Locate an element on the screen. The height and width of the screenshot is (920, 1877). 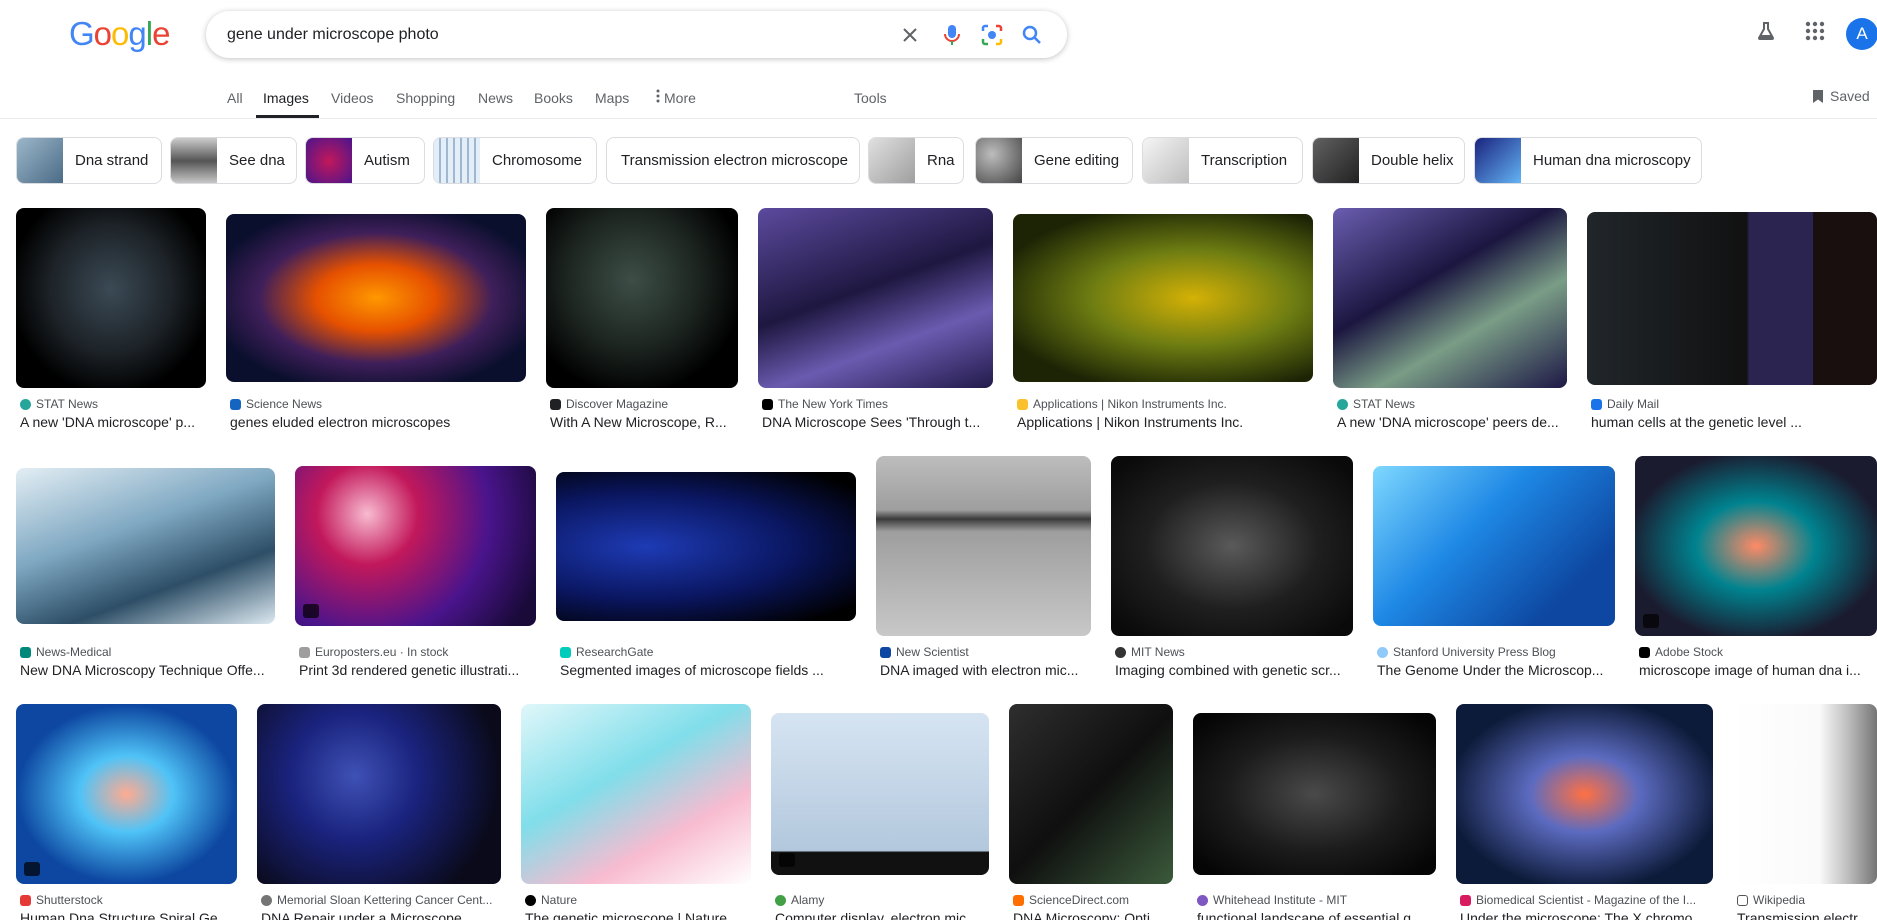
result-source: Science News is located at coordinates (378, 404).